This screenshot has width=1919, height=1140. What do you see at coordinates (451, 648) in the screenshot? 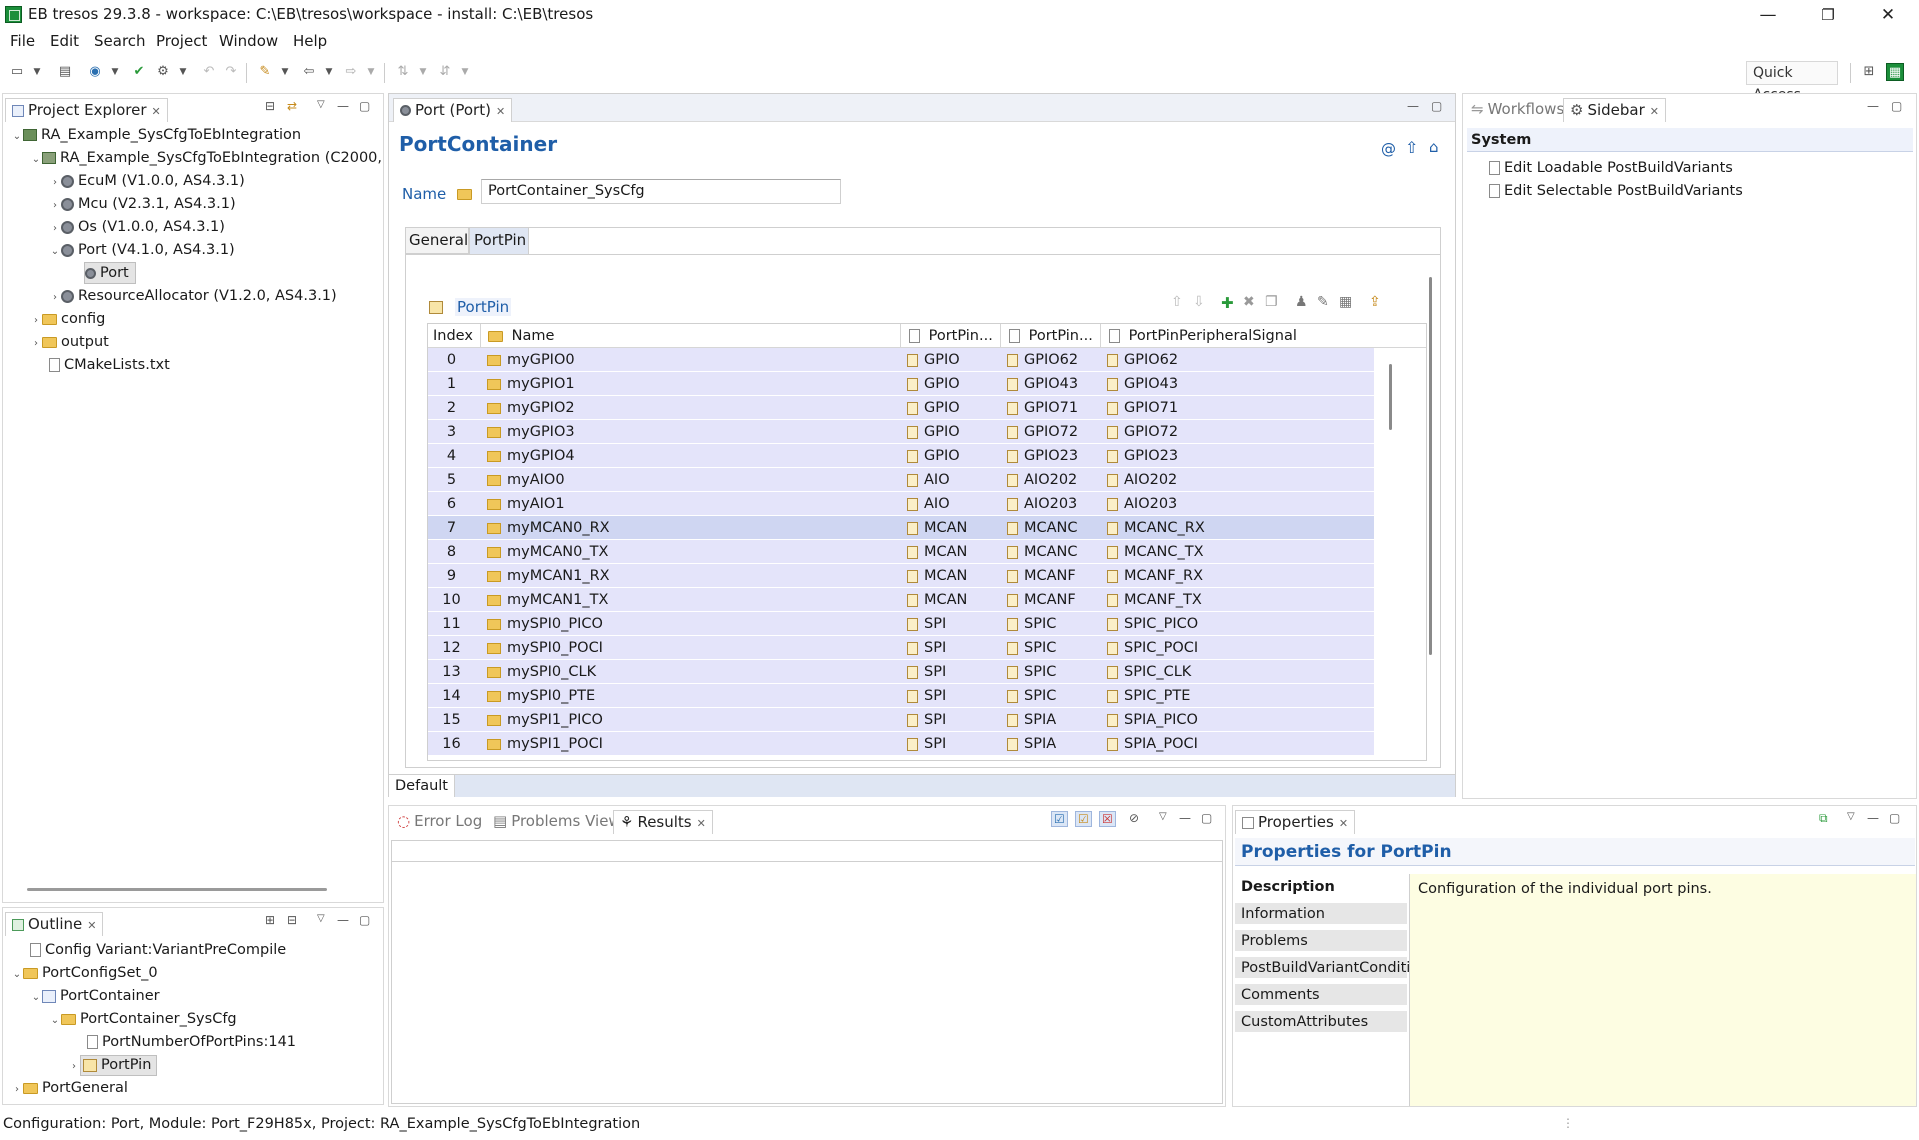
I see `cell-index: 12` at bounding box center [451, 648].